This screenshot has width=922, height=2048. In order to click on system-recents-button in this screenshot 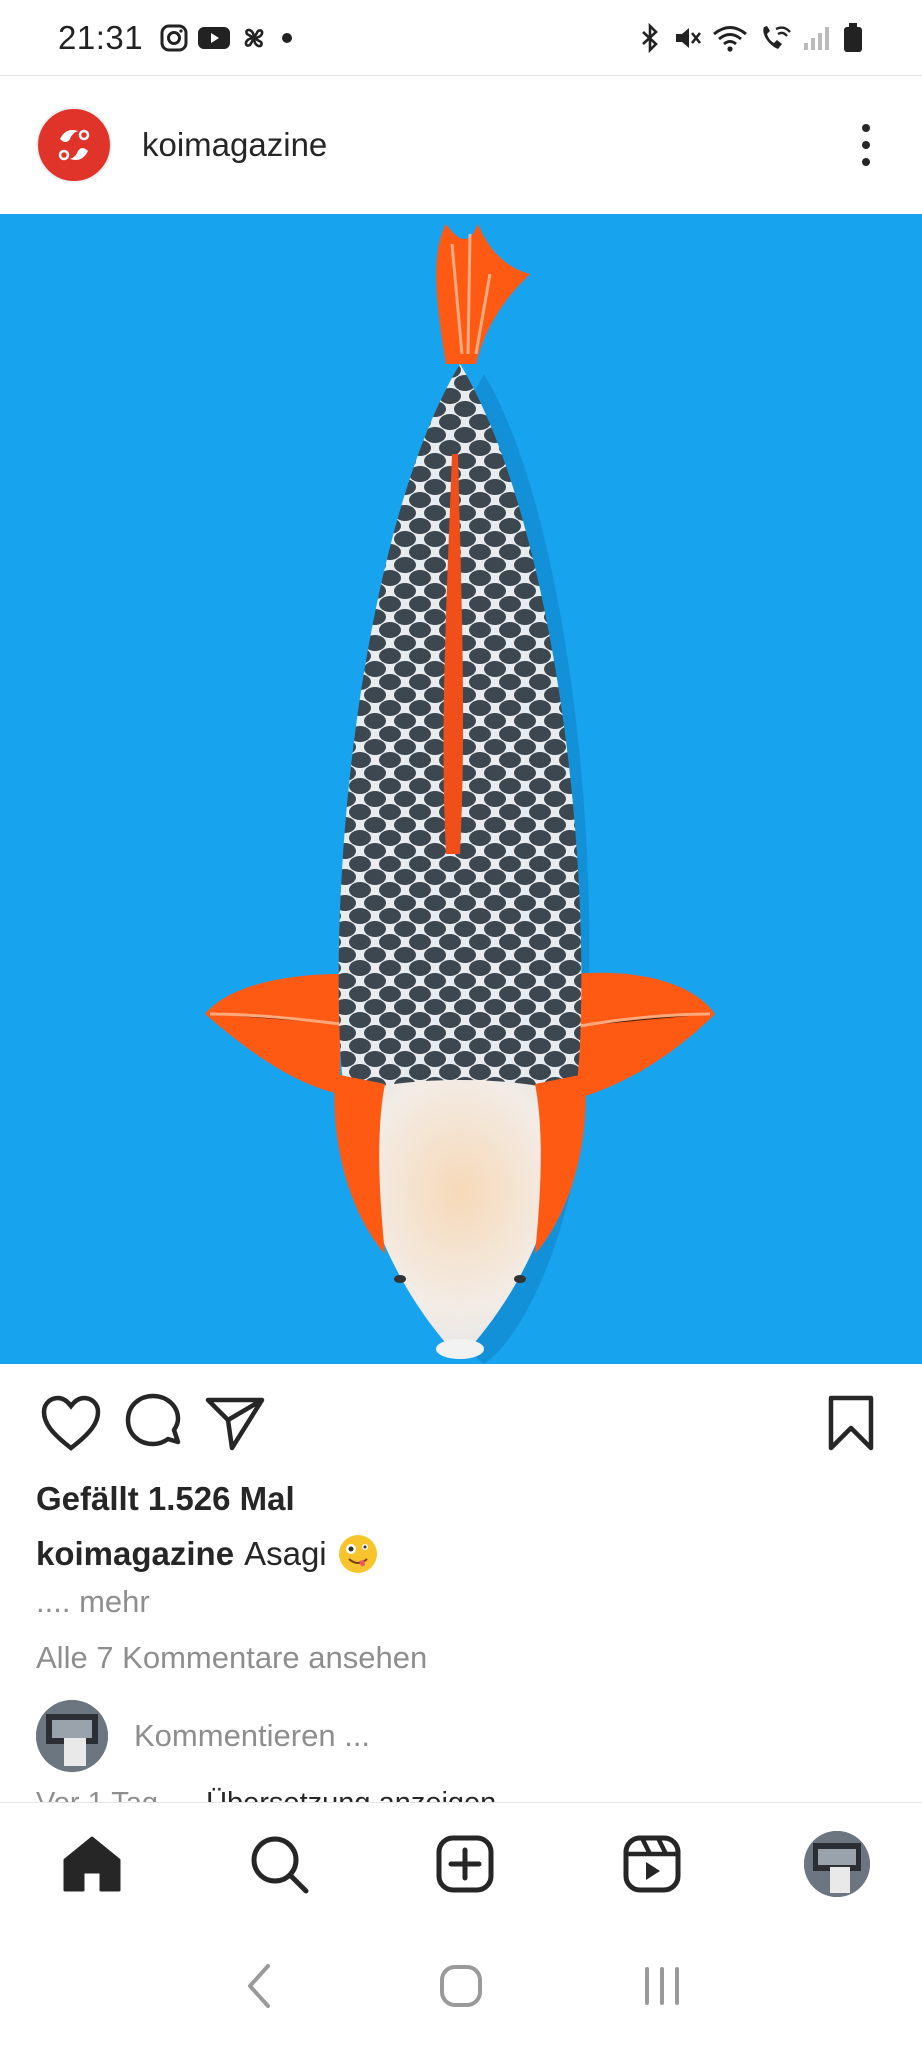, I will do `click(662, 1986)`.